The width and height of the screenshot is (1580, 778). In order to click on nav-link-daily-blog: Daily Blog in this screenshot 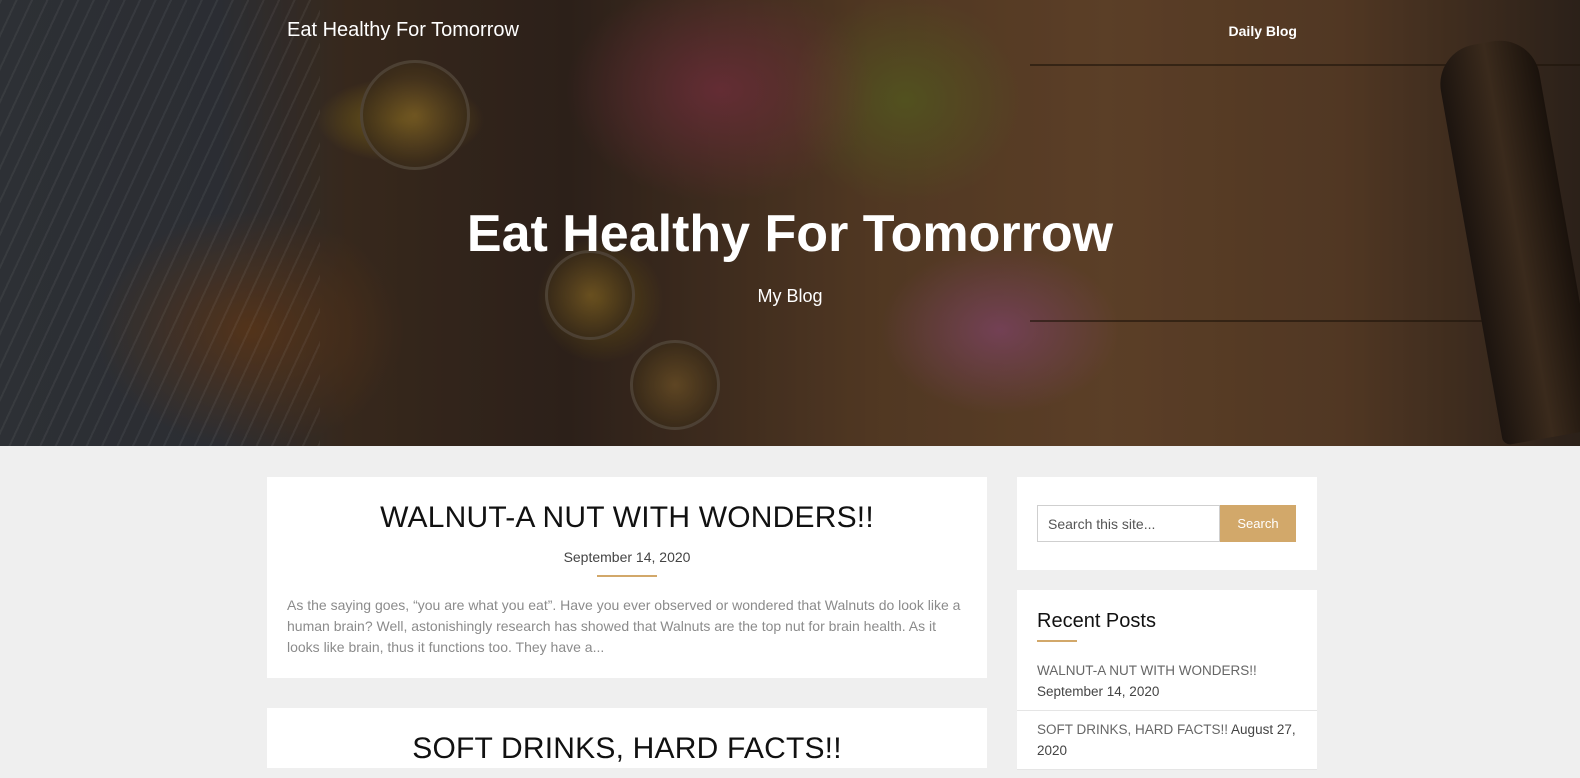, I will do `click(1263, 31)`.